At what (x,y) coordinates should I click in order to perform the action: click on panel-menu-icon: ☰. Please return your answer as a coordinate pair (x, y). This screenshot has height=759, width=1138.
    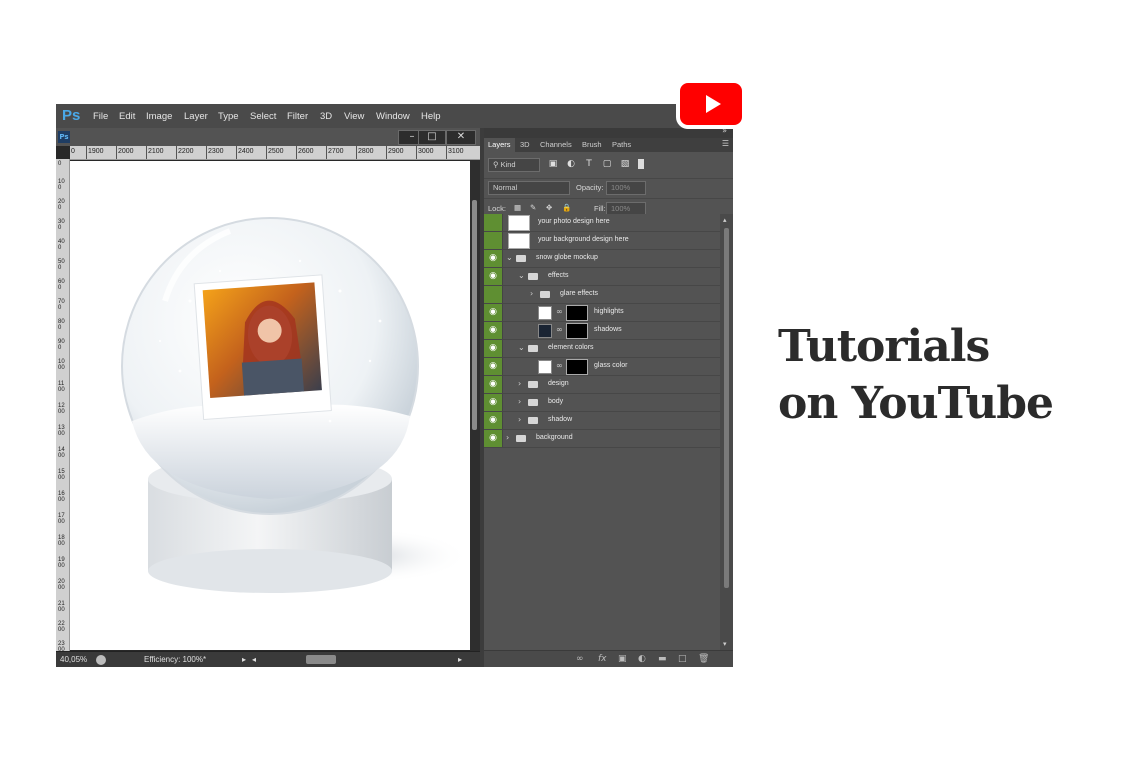
    Looking at the image, I should click on (725, 143).